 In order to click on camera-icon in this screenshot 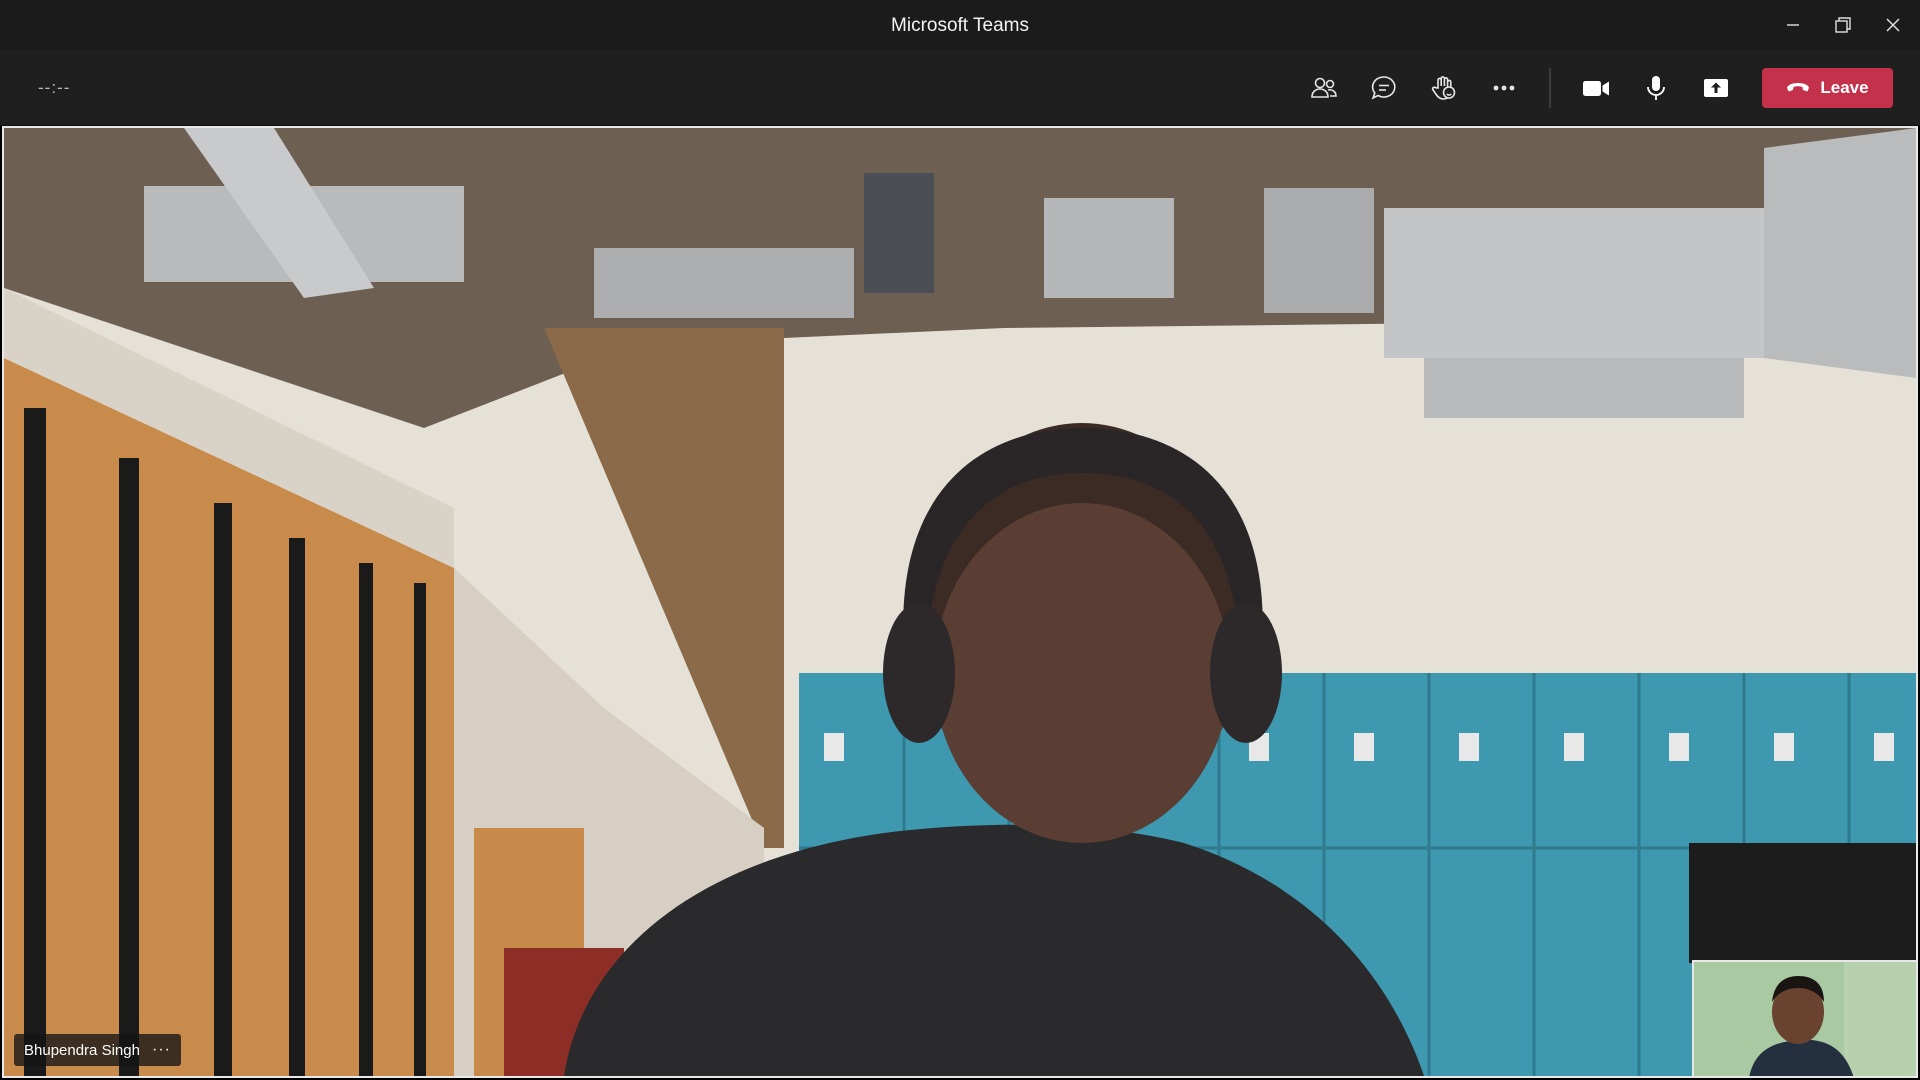, I will do `click(1596, 88)`.